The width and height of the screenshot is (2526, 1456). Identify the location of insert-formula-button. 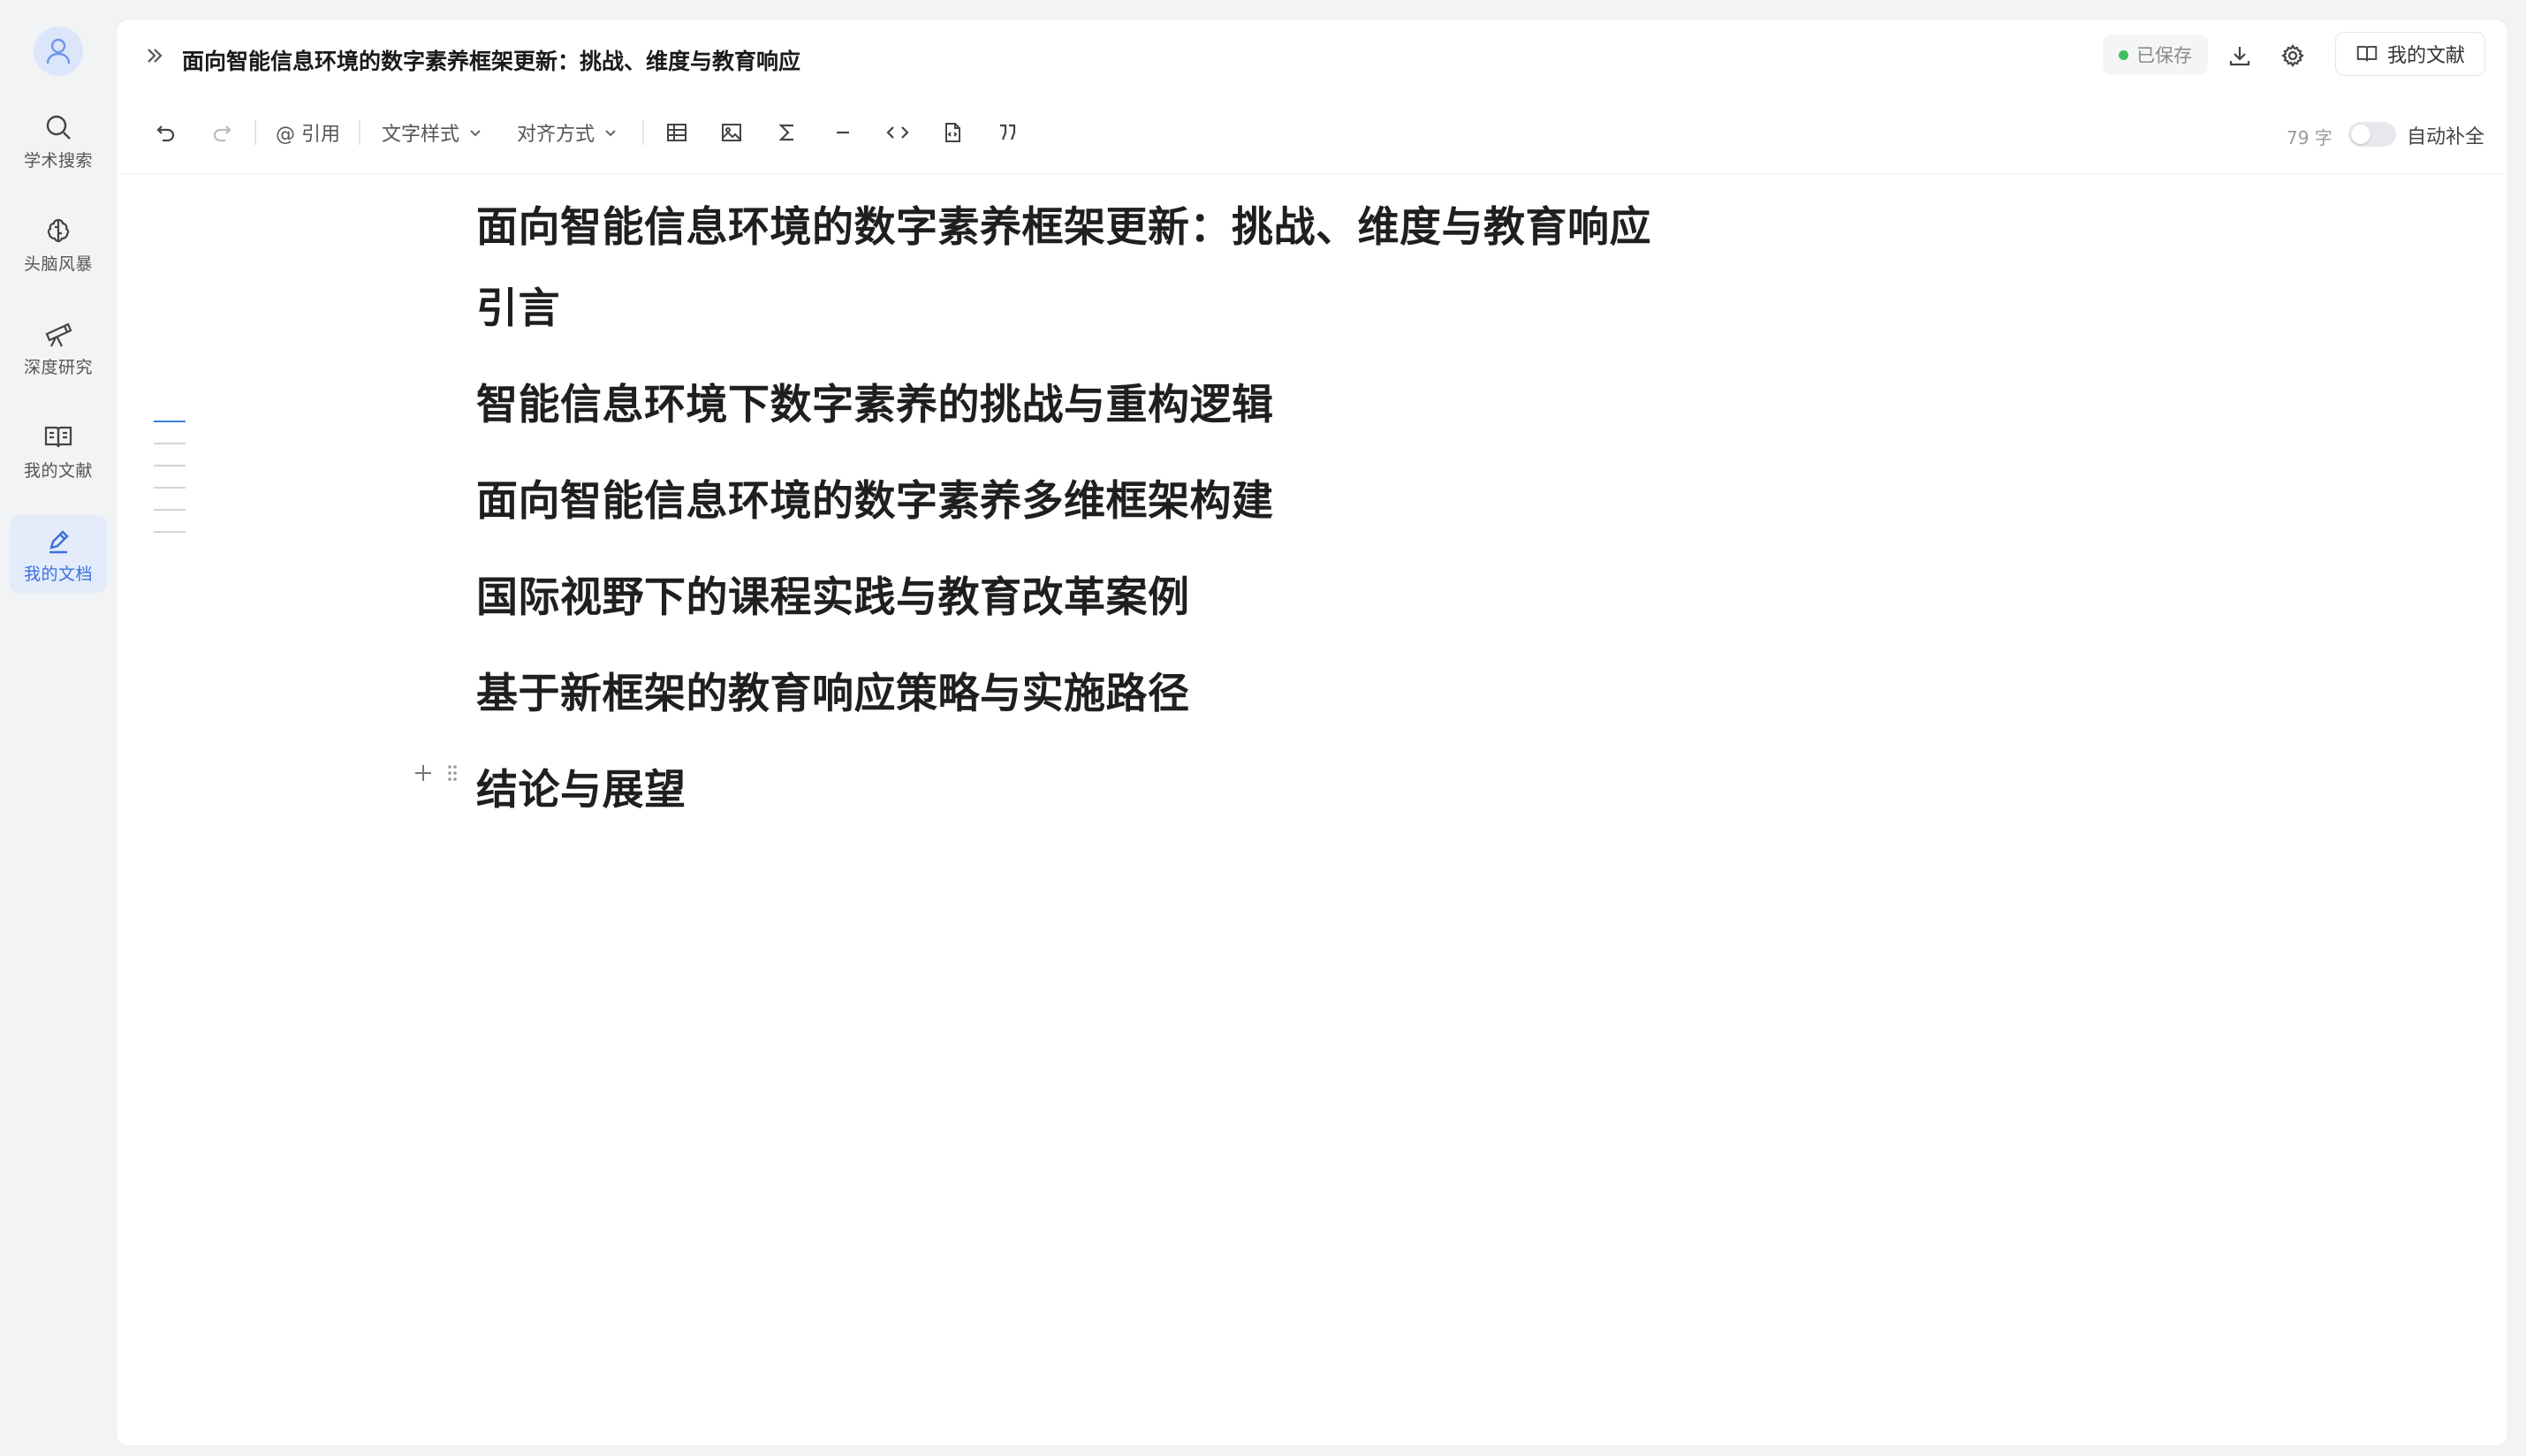
(787, 132).